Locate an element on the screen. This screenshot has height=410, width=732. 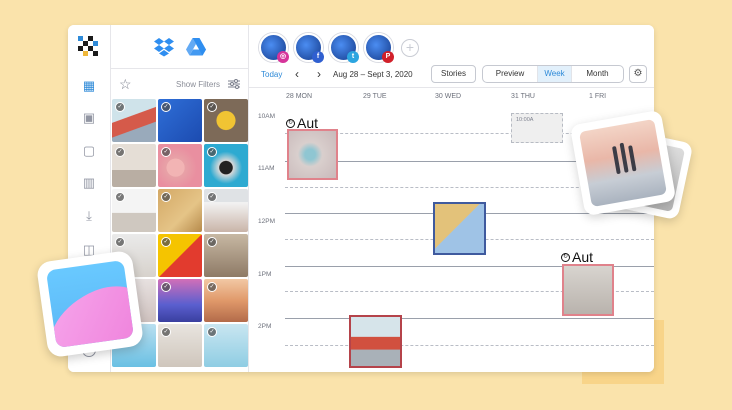
account-twitter: t is located at coordinates (344, 48).